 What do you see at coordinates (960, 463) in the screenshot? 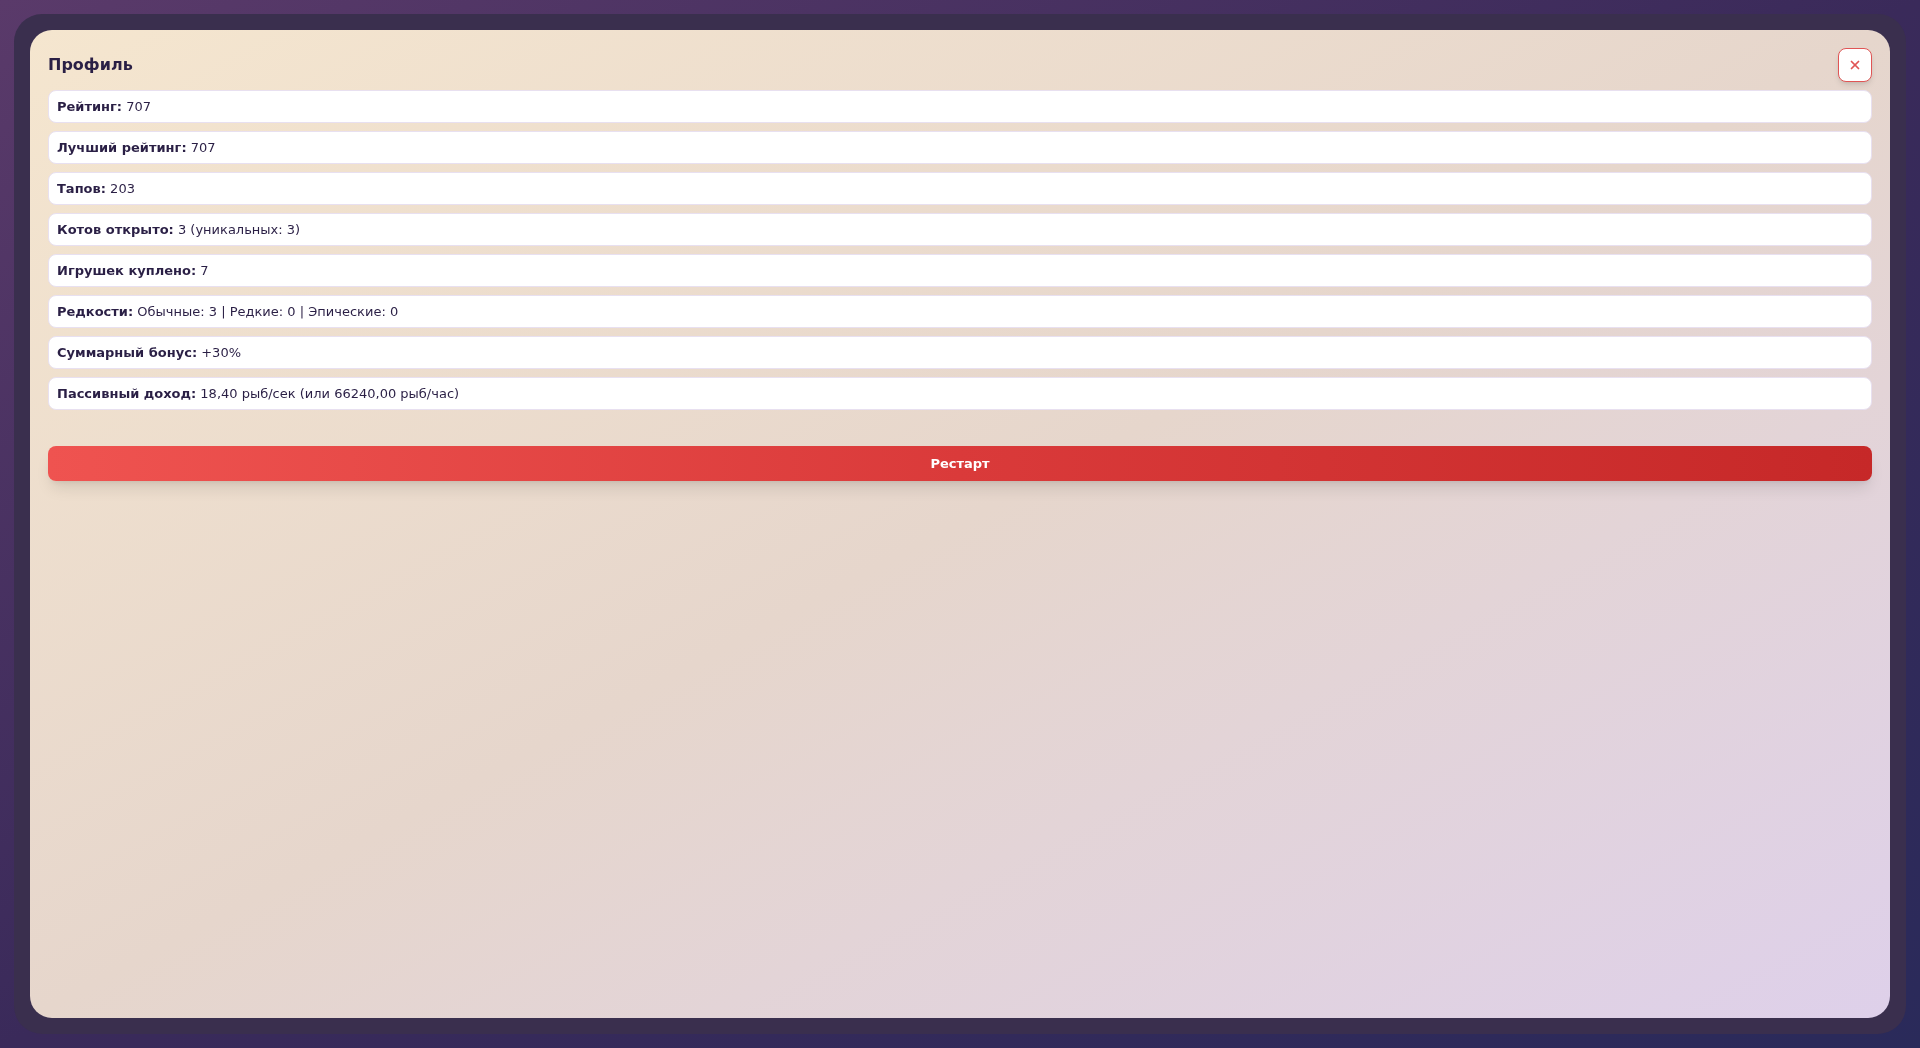
I see `restart-button: Рестарт` at bounding box center [960, 463].